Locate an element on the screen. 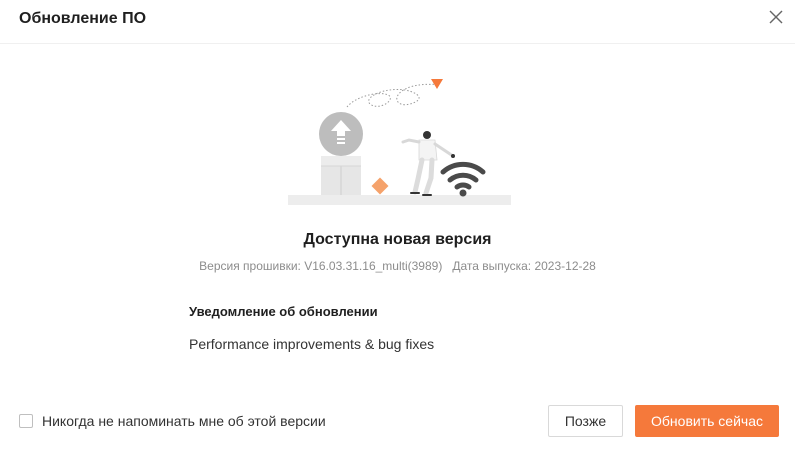 This screenshot has height=457, width=795. firmware-version-value: V16.03.31.16_multi(3989) is located at coordinates (373, 266).